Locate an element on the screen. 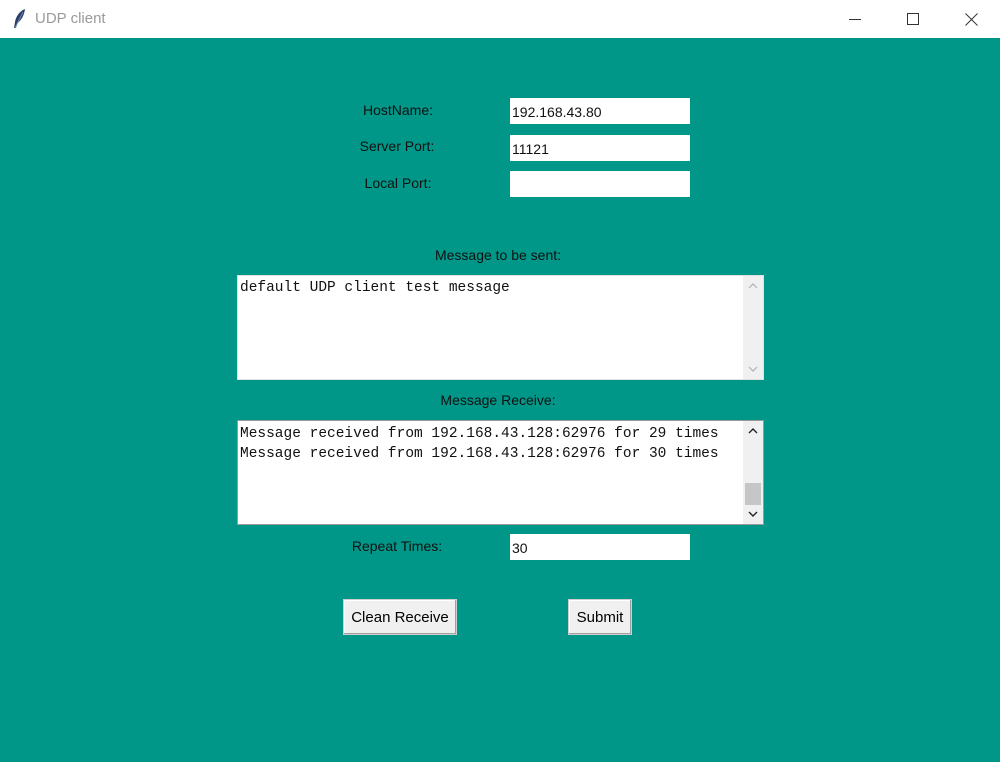  close-button is located at coordinates (971, 19).